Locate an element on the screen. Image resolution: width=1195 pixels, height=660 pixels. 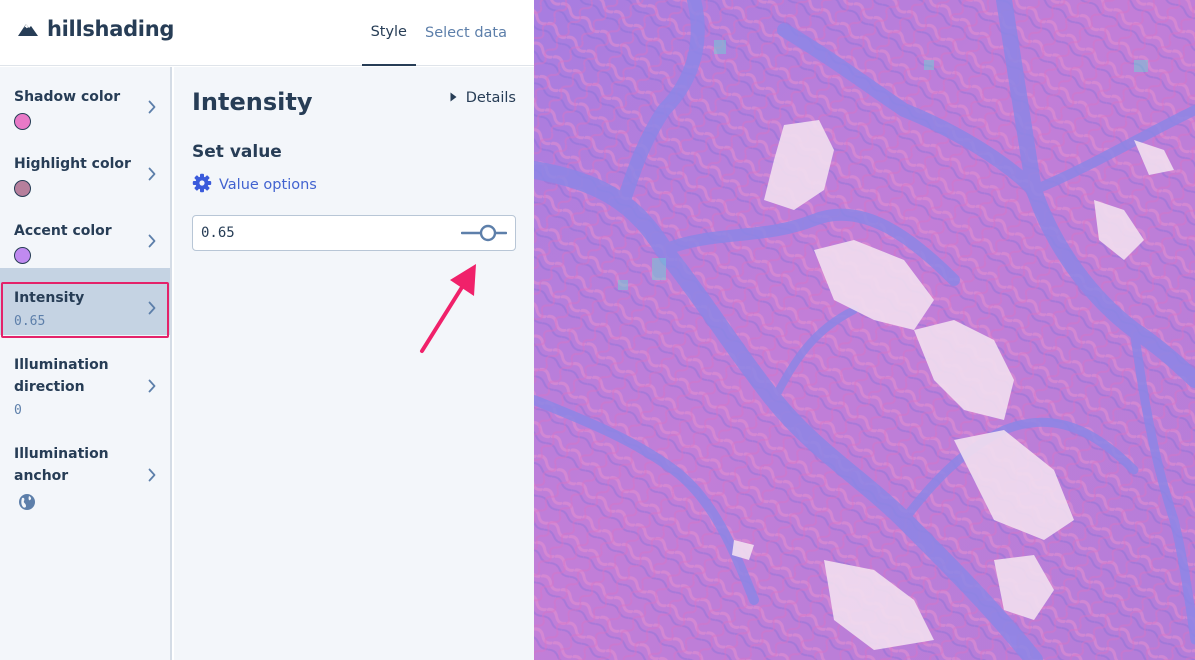
app-header: hillshading Style Select data is located at coordinates (267, 33).